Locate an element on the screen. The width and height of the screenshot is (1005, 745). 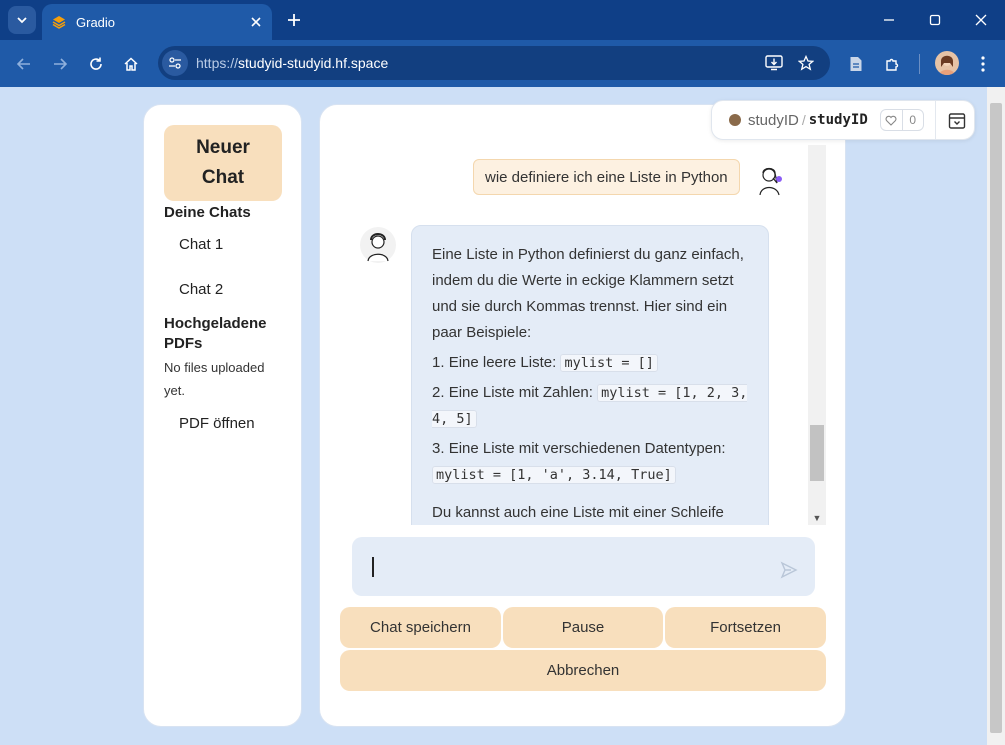
code-snippet: mylist = [1, 'a', 3.14, True] is located at coordinates (554, 475).